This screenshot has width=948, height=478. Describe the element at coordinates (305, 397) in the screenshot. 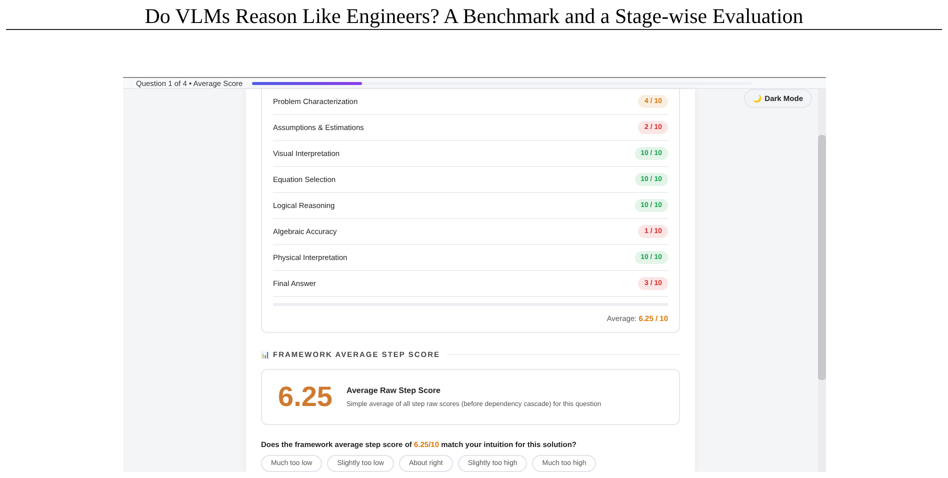

I see `score-value: 6.25` at that location.